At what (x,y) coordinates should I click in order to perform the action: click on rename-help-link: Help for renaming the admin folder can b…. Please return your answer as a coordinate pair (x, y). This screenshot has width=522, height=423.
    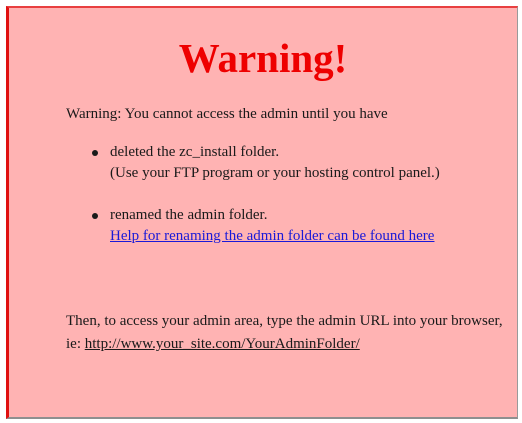
    Looking at the image, I should click on (272, 236).